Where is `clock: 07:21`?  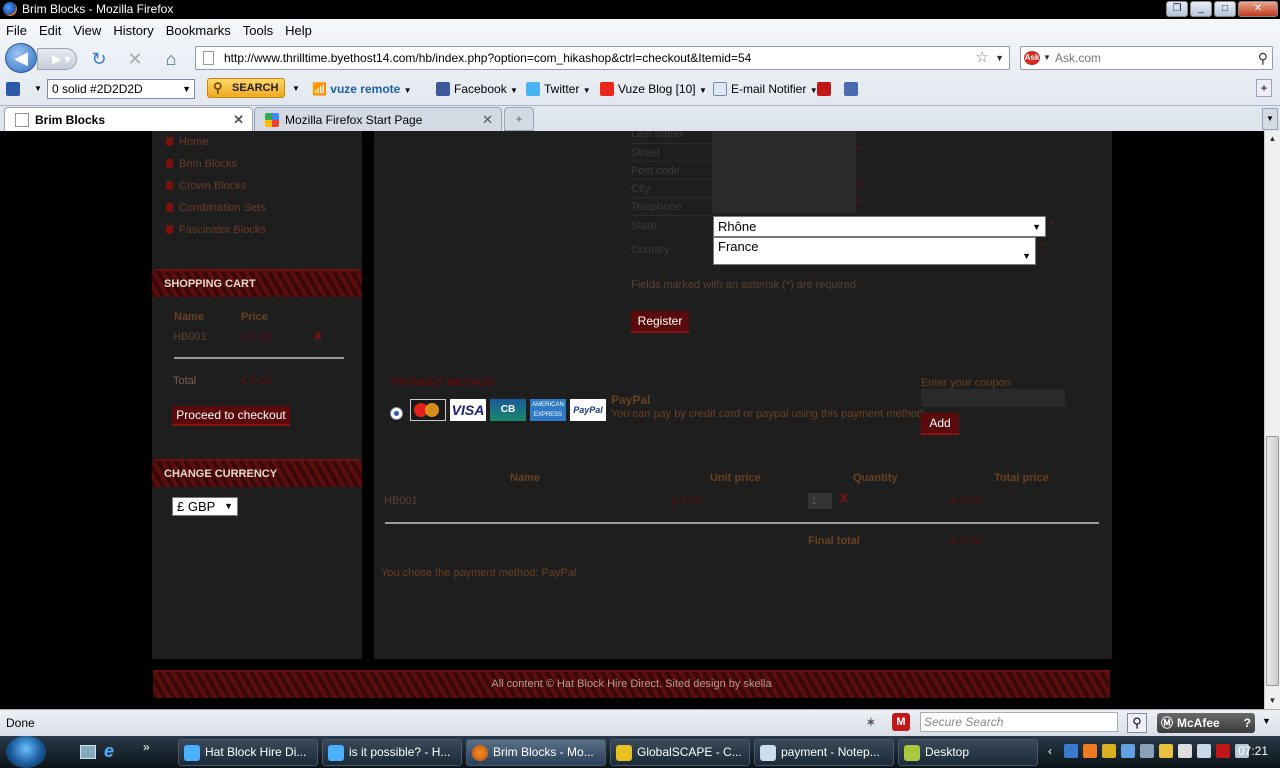
clock: 07:21 is located at coordinates (1253, 751).